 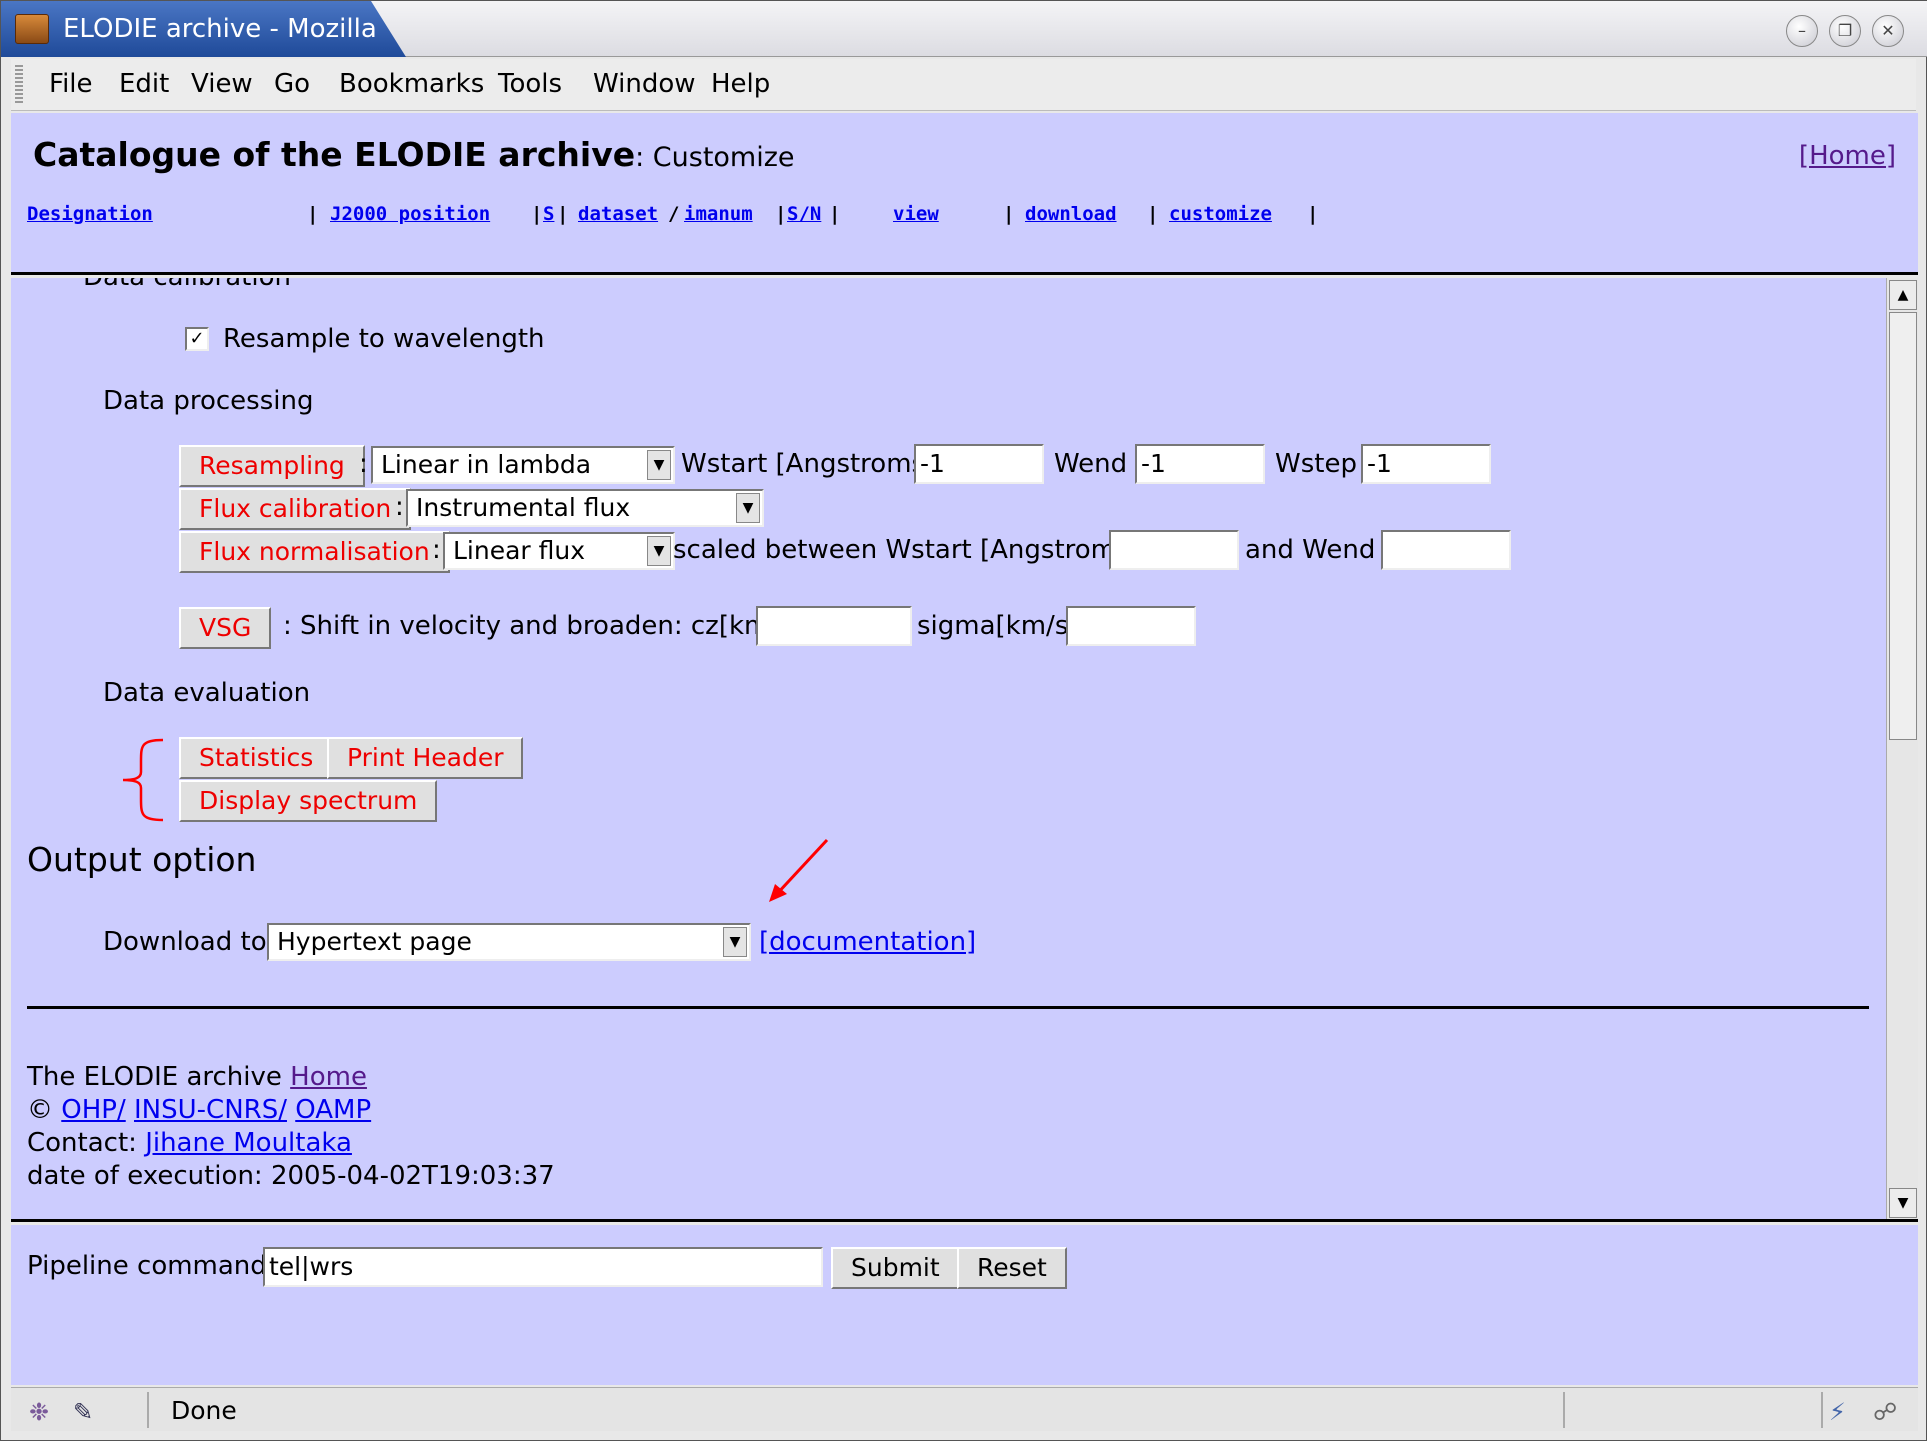 I want to click on status-text: Done, so click(x=204, y=1410).